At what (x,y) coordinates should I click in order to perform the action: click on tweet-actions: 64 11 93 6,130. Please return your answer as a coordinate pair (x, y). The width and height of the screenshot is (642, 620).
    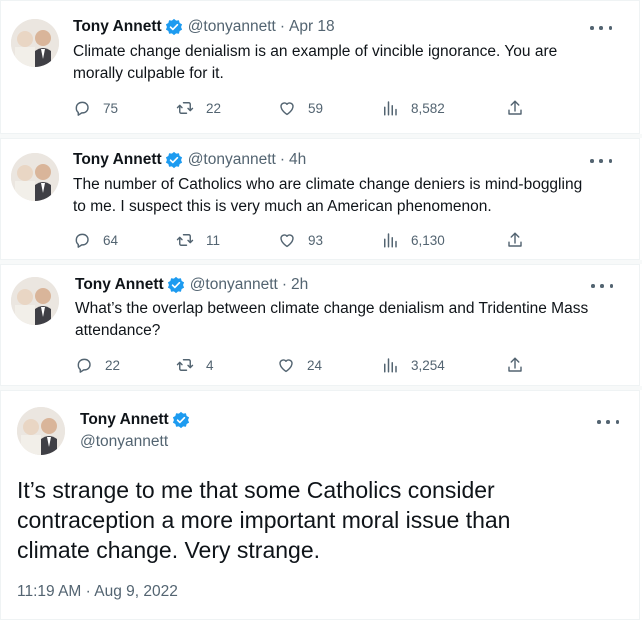
    Looking at the image, I should click on (303, 240).